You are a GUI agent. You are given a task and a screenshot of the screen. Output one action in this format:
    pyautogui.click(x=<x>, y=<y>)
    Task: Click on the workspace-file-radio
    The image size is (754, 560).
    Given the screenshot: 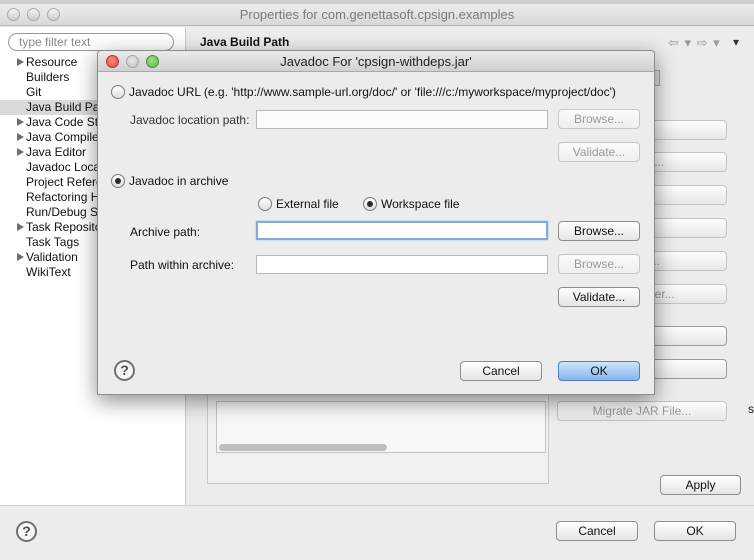 What is the action you would take?
    pyautogui.click(x=370, y=204)
    